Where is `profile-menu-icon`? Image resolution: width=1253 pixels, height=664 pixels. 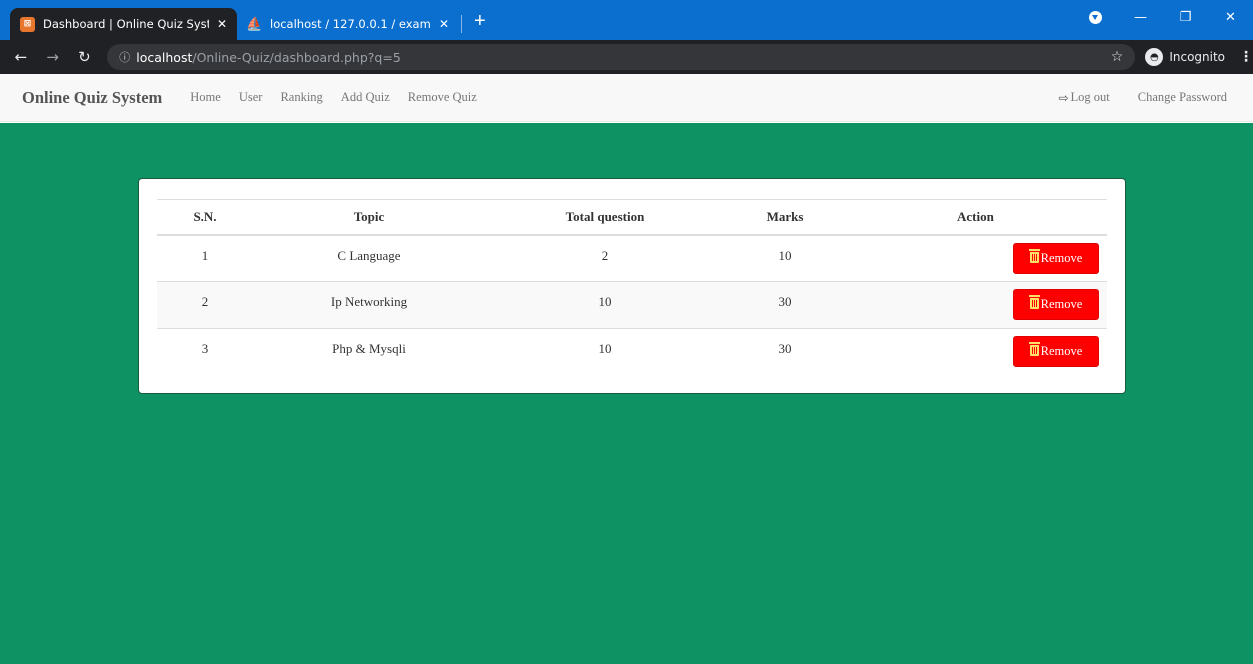
profile-menu-icon is located at coordinates (1095, 17).